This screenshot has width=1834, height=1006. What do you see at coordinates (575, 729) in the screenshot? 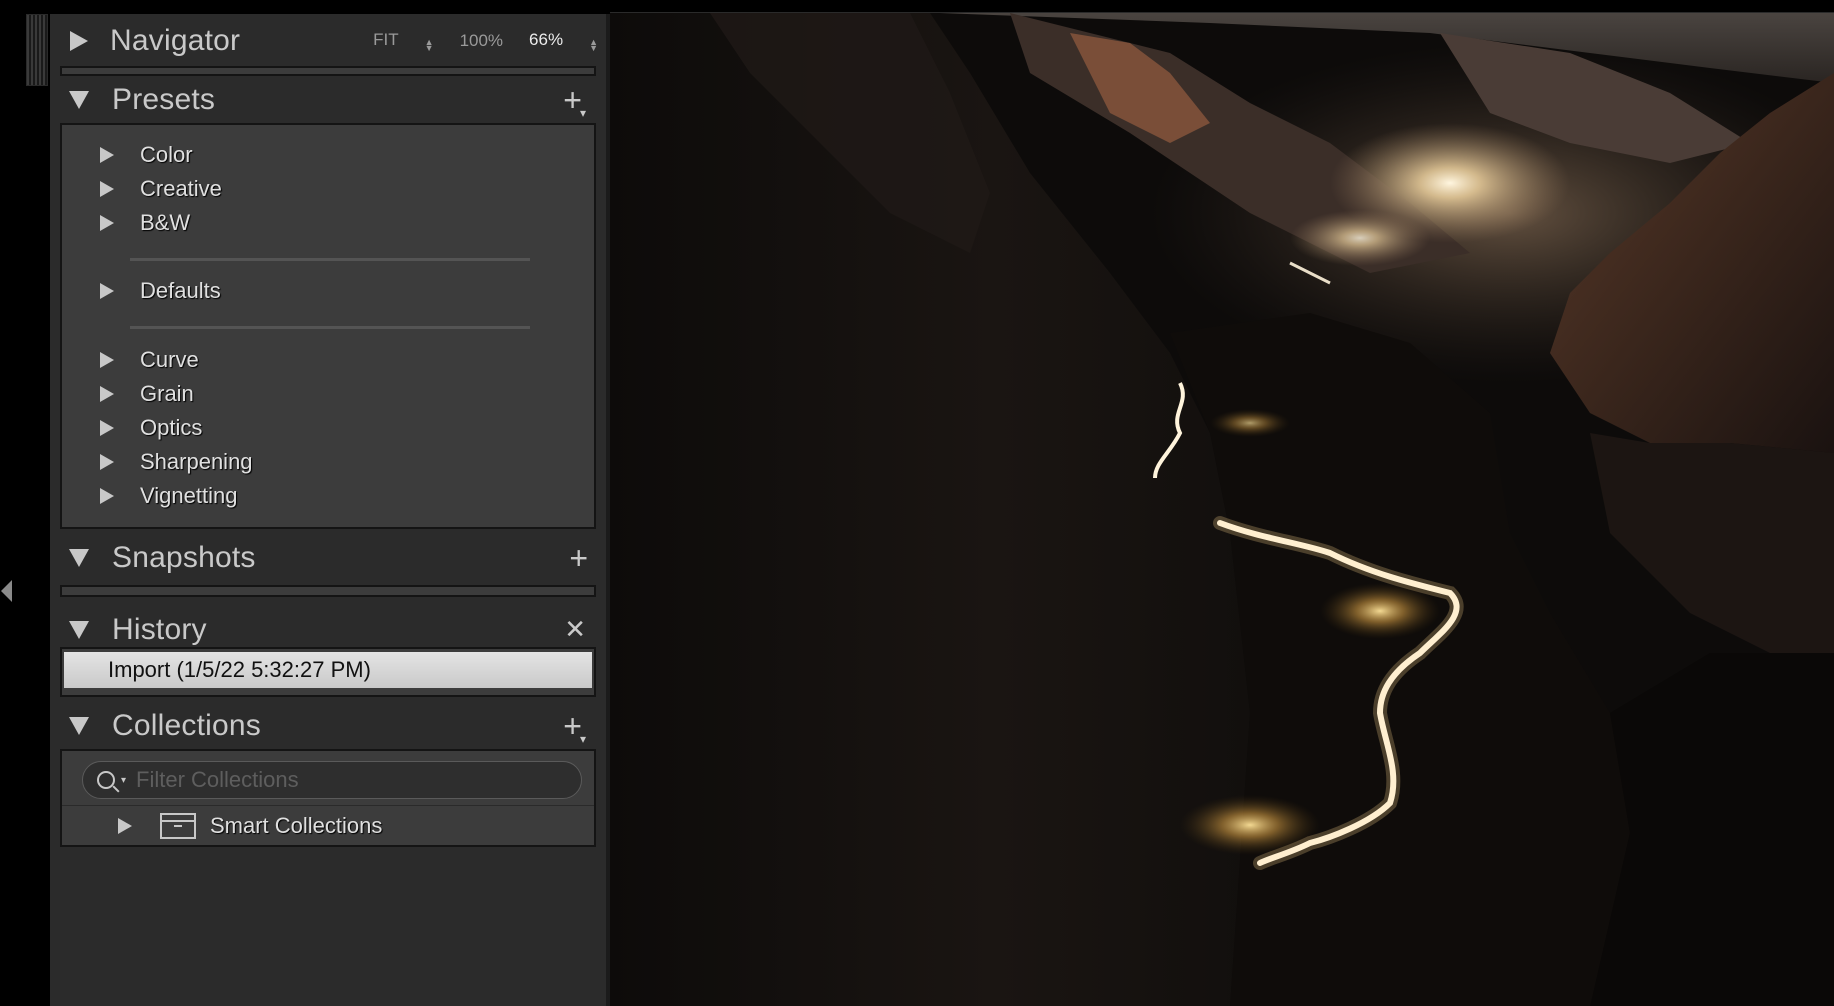
I see `add-collection-plus-icon: +▾` at bounding box center [575, 729].